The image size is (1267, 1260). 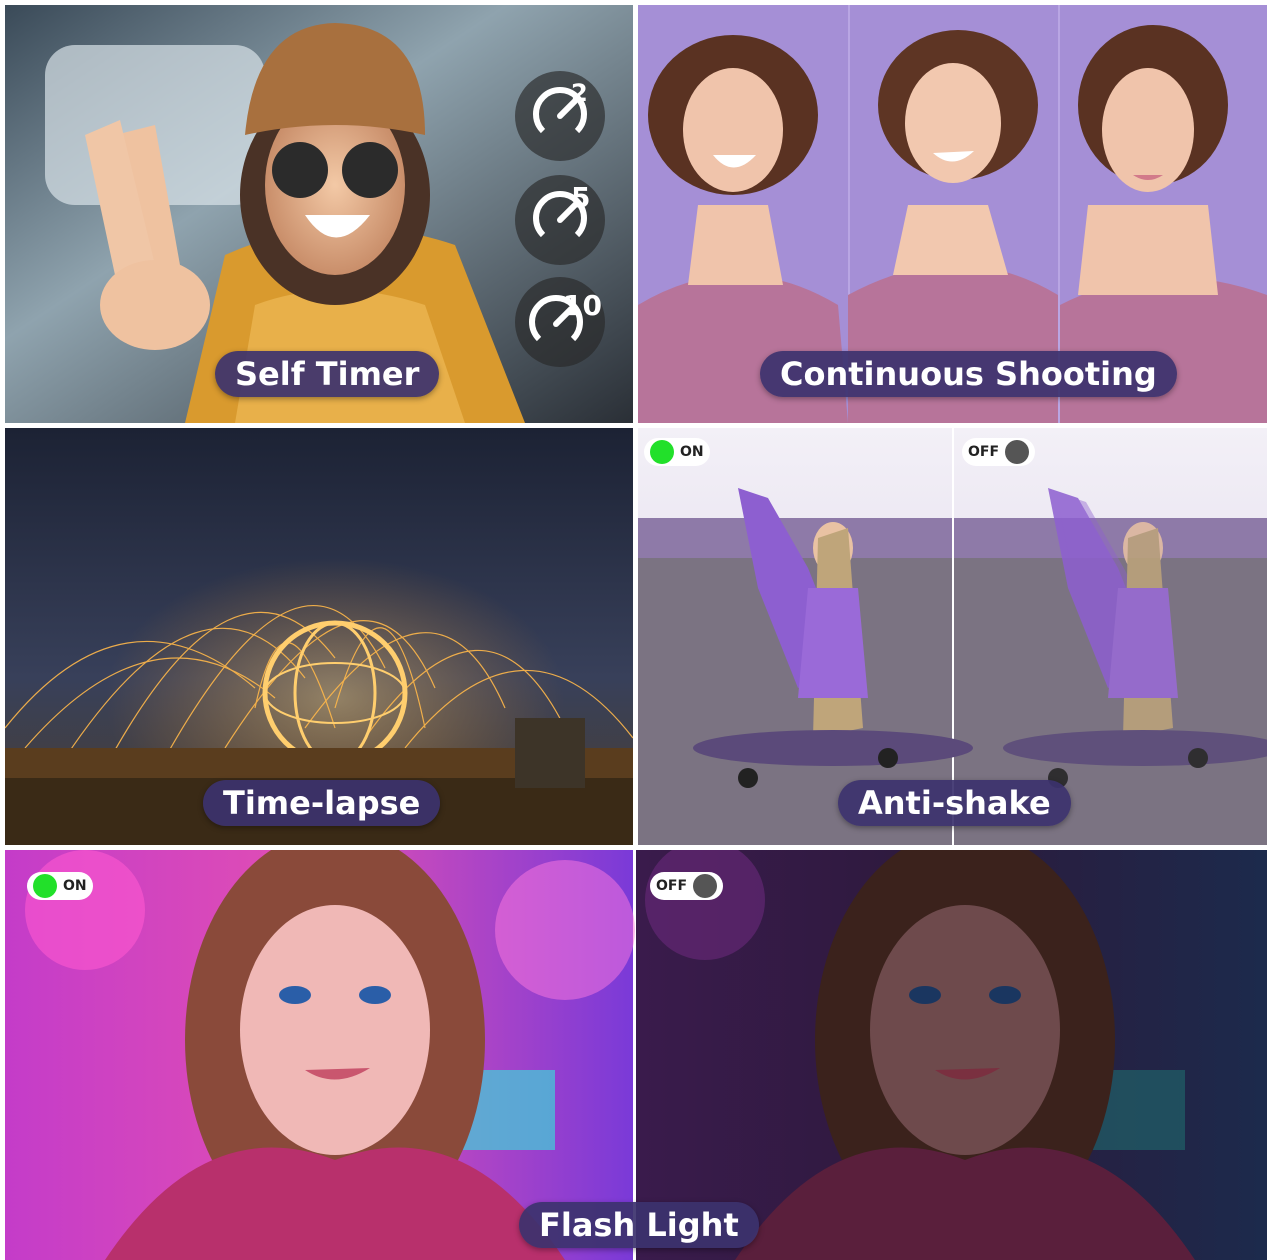 What do you see at coordinates (560, 220) in the screenshot?
I see `timer-5s-icon: 5` at bounding box center [560, 220].